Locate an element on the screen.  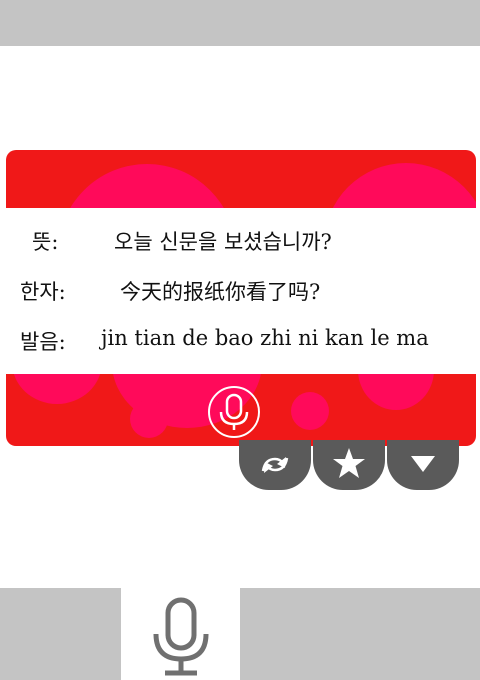
bottom-right-panel is located at coordinates (360, 634).